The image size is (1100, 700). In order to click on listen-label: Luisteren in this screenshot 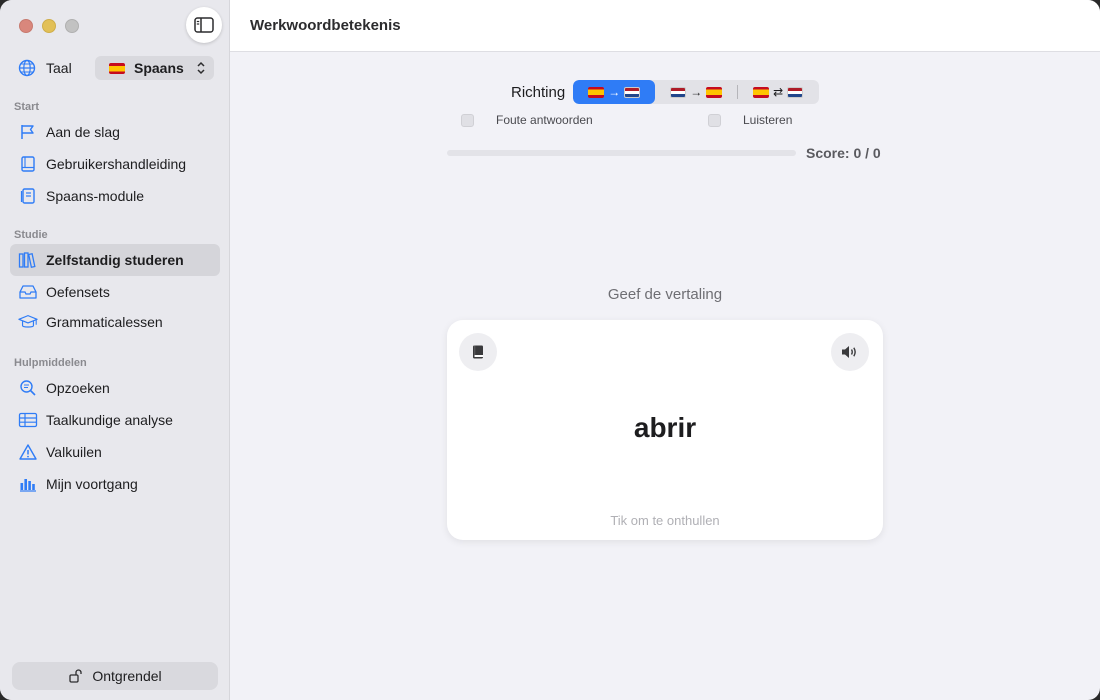, I will do `click(768, 120)`.